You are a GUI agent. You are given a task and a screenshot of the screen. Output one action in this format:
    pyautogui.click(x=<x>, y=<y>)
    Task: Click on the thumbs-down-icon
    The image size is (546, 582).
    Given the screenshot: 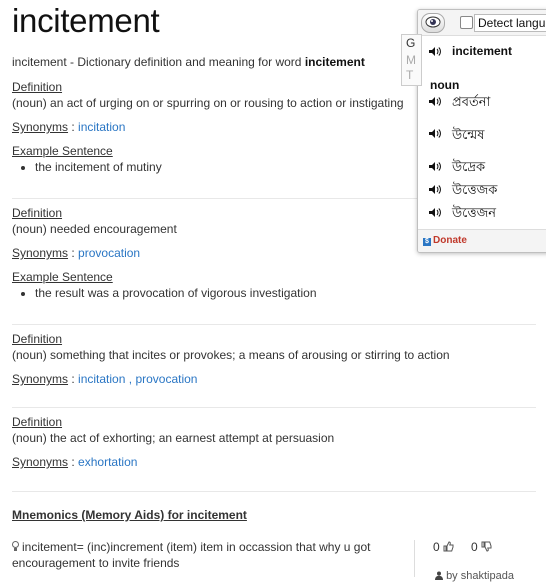 What is the action you would take?
    pyautogui.click(x=486, y=546)
    